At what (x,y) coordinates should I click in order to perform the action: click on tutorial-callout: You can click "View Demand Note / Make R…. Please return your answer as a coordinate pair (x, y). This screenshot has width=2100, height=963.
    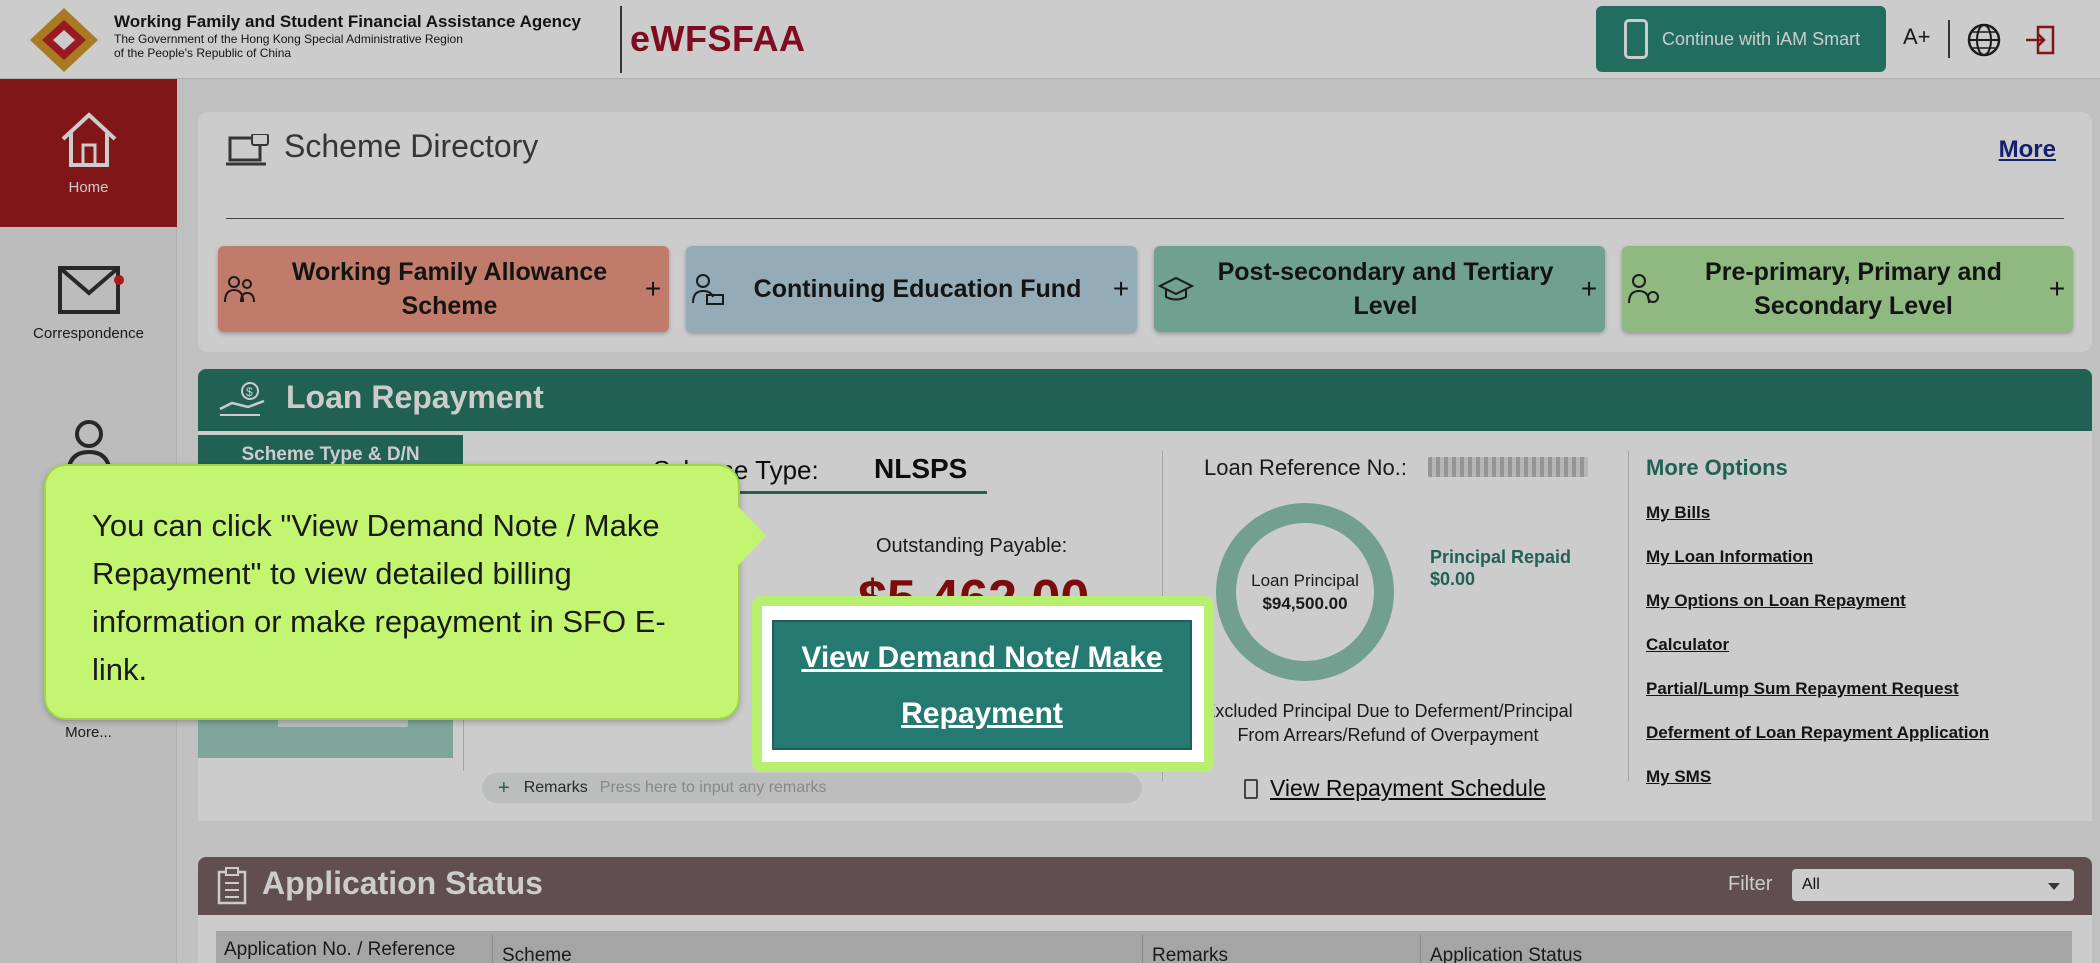
    Looking at the image, I should click on (392, 592).